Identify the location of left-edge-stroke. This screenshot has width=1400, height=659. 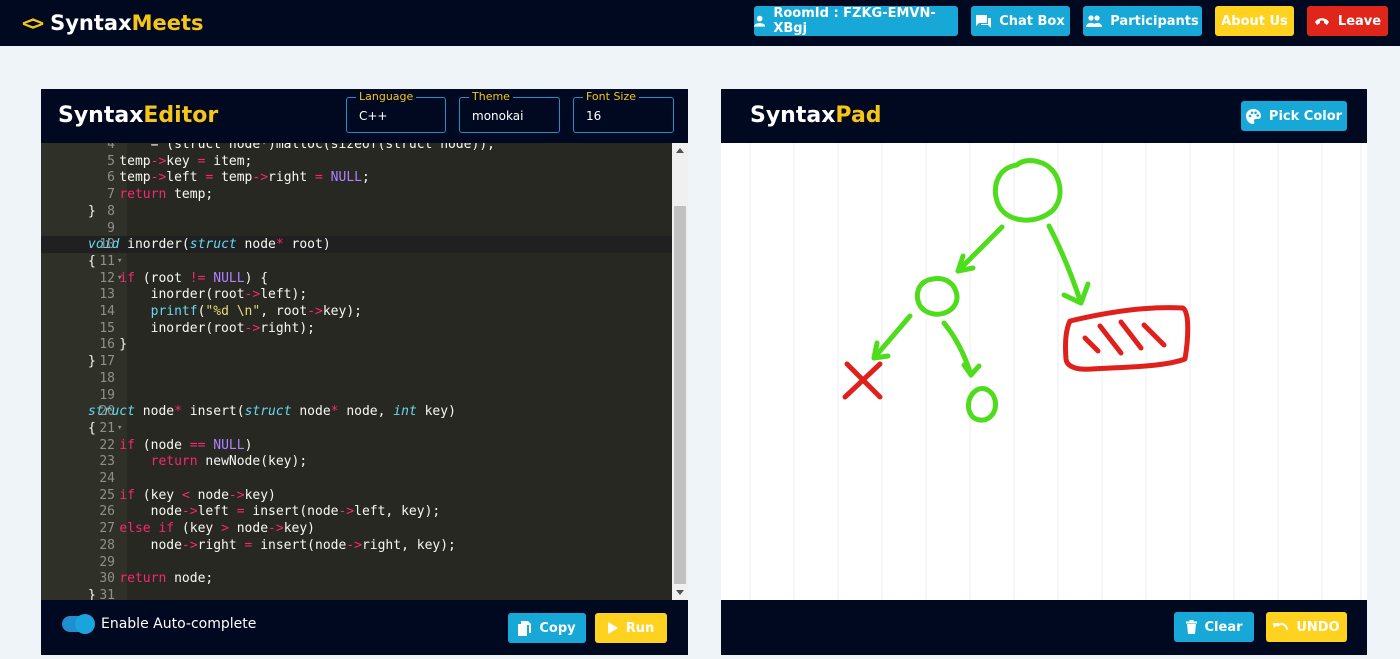
(980, 249).